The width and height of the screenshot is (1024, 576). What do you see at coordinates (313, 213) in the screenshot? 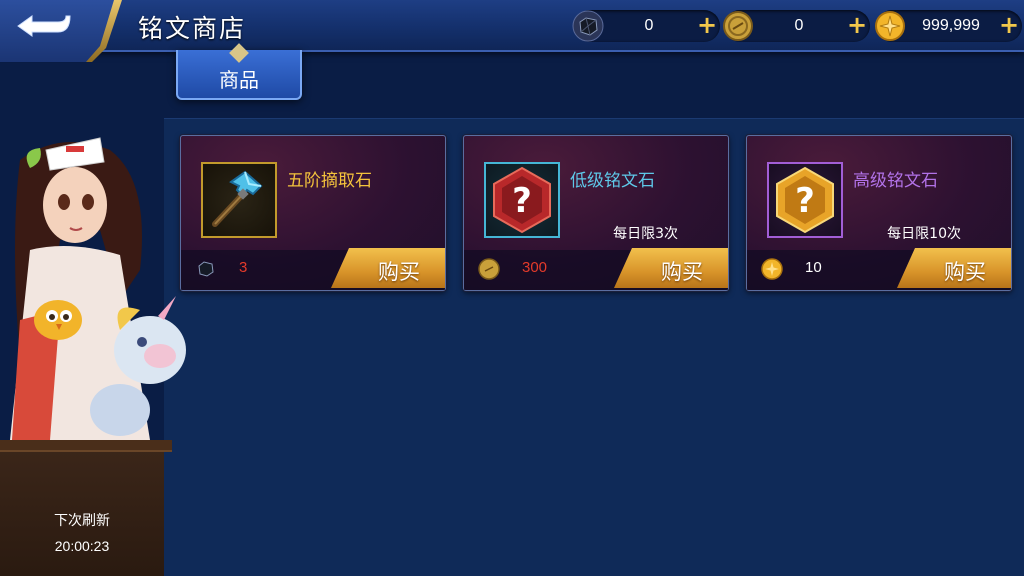
I see `shop-item-card: 五阶摘取石 3 购买` at bounding box center [313, 213].